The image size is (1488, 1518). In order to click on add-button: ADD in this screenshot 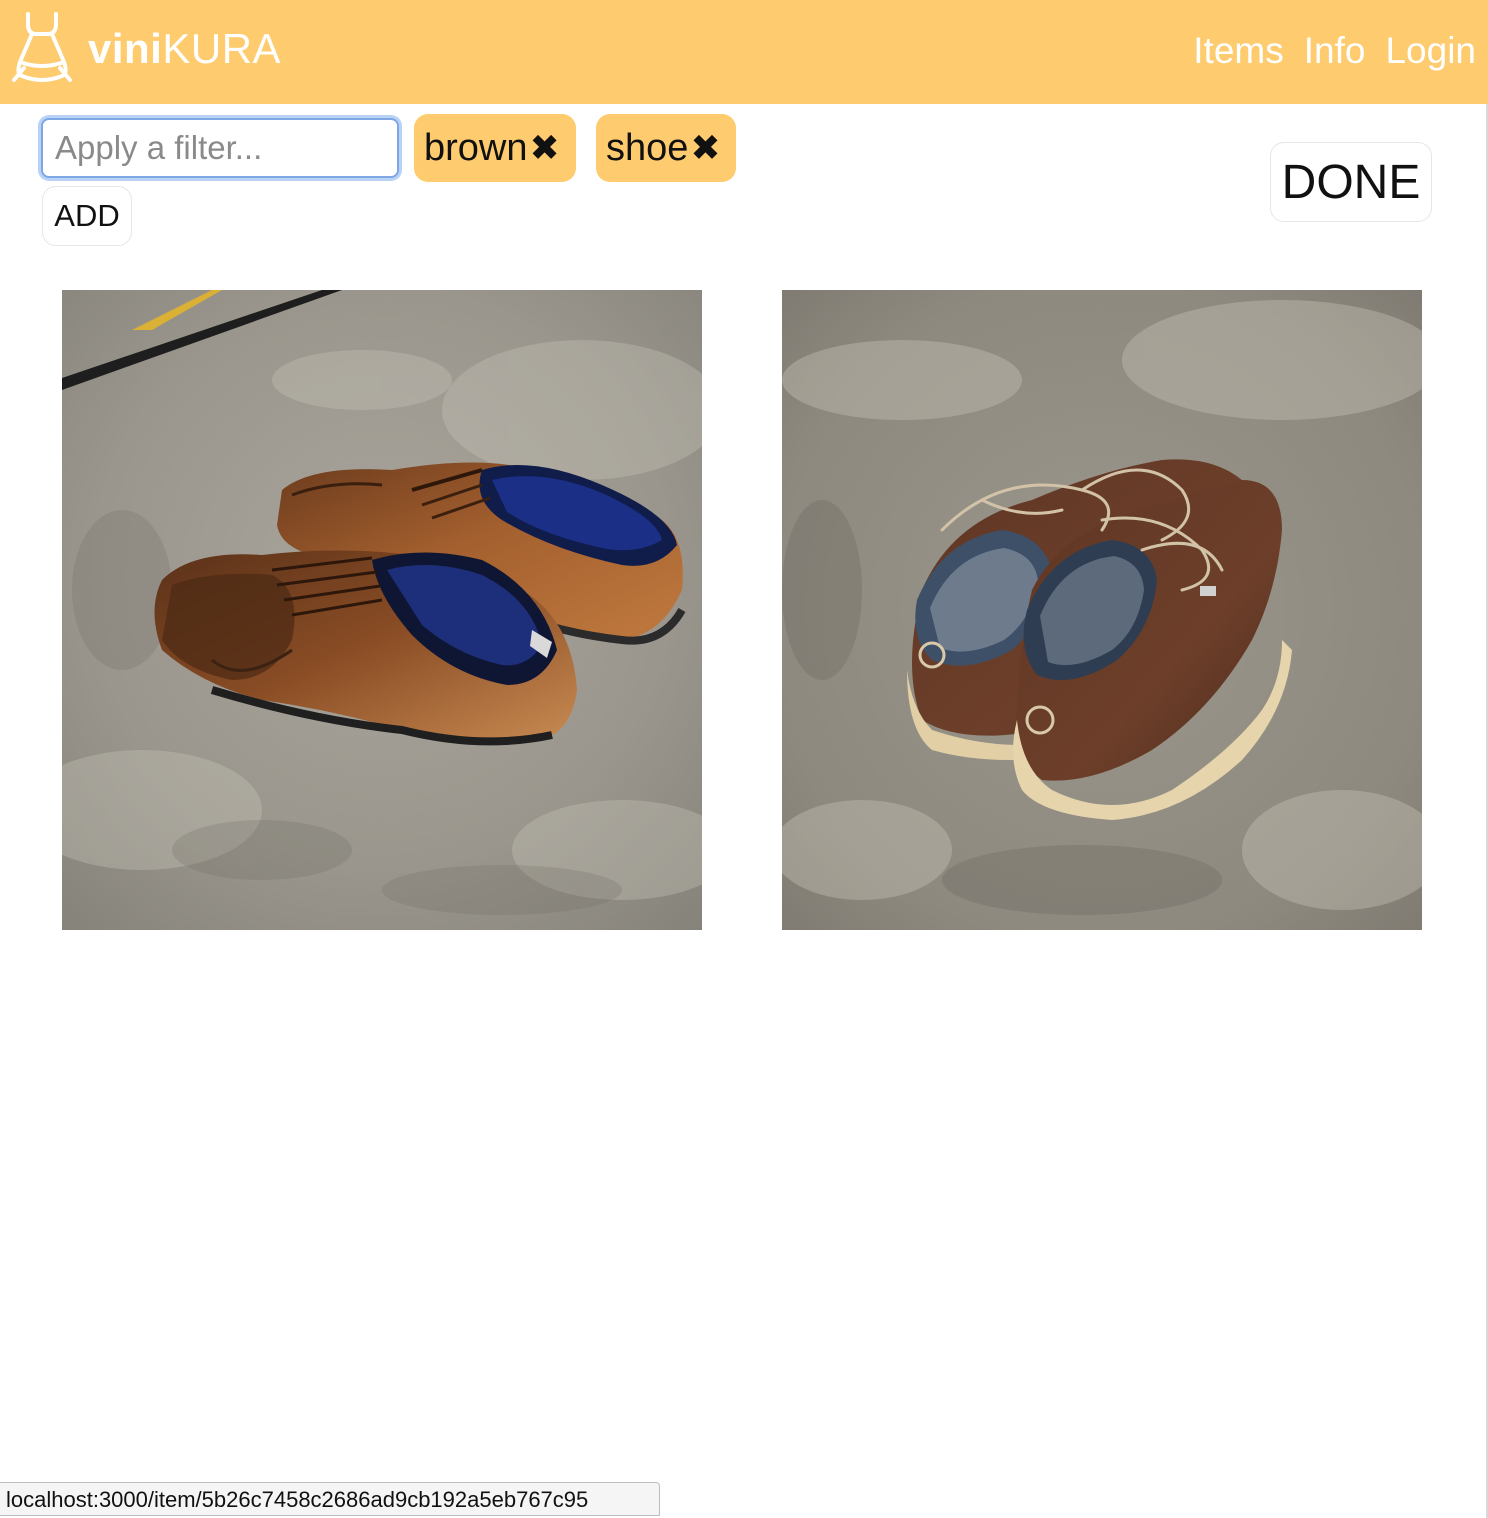, I will do `click(87, 216)`.